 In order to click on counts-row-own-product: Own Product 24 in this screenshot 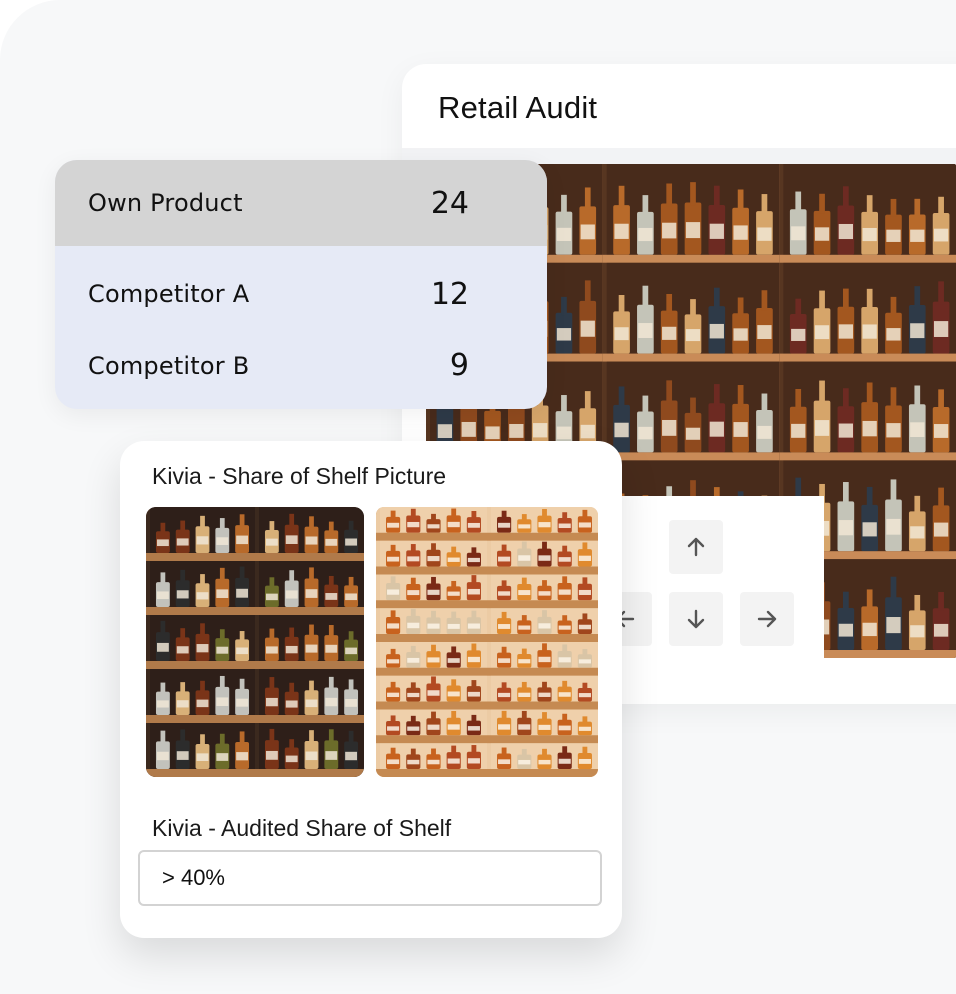, I will do `click(301, 203)`.